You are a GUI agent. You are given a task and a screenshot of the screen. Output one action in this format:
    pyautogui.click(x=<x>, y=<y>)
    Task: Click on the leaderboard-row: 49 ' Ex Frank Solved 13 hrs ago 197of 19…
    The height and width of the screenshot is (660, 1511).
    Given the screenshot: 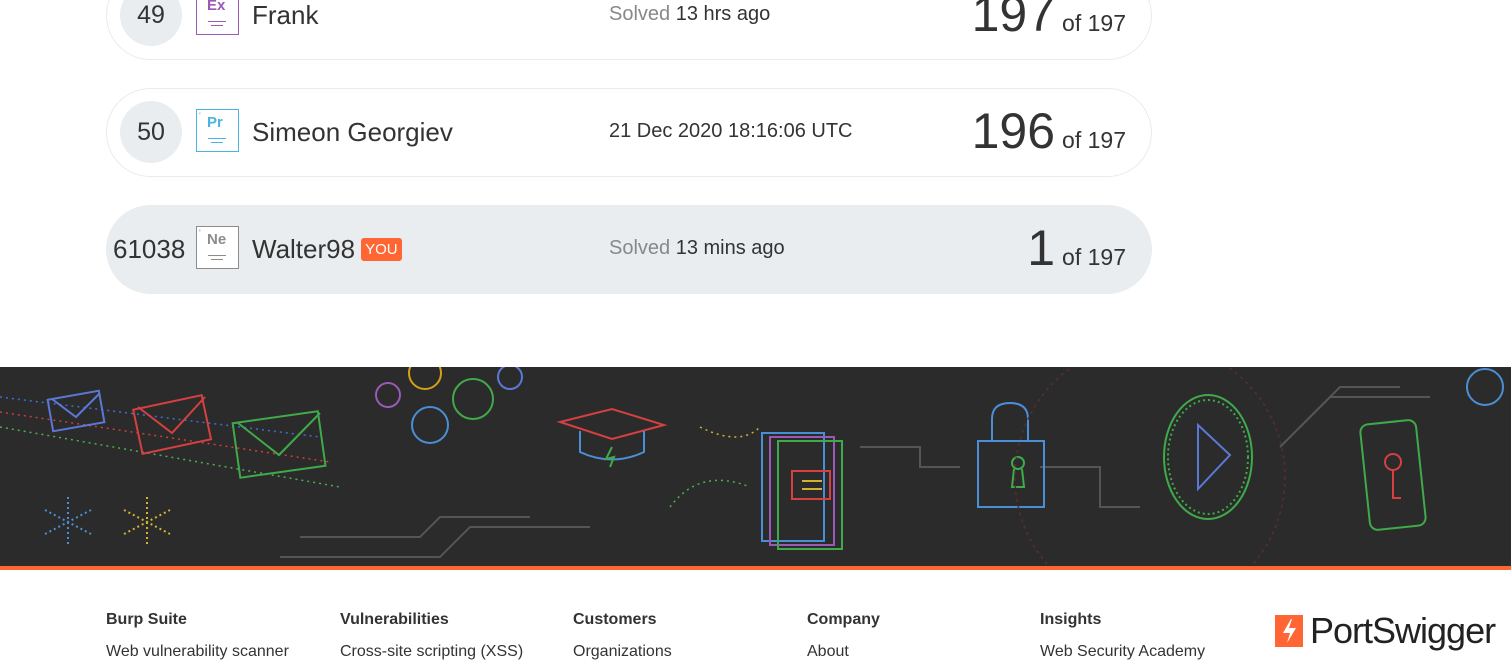 What is the action you would take?
    pyautogui.click(x=629, y=30)
    